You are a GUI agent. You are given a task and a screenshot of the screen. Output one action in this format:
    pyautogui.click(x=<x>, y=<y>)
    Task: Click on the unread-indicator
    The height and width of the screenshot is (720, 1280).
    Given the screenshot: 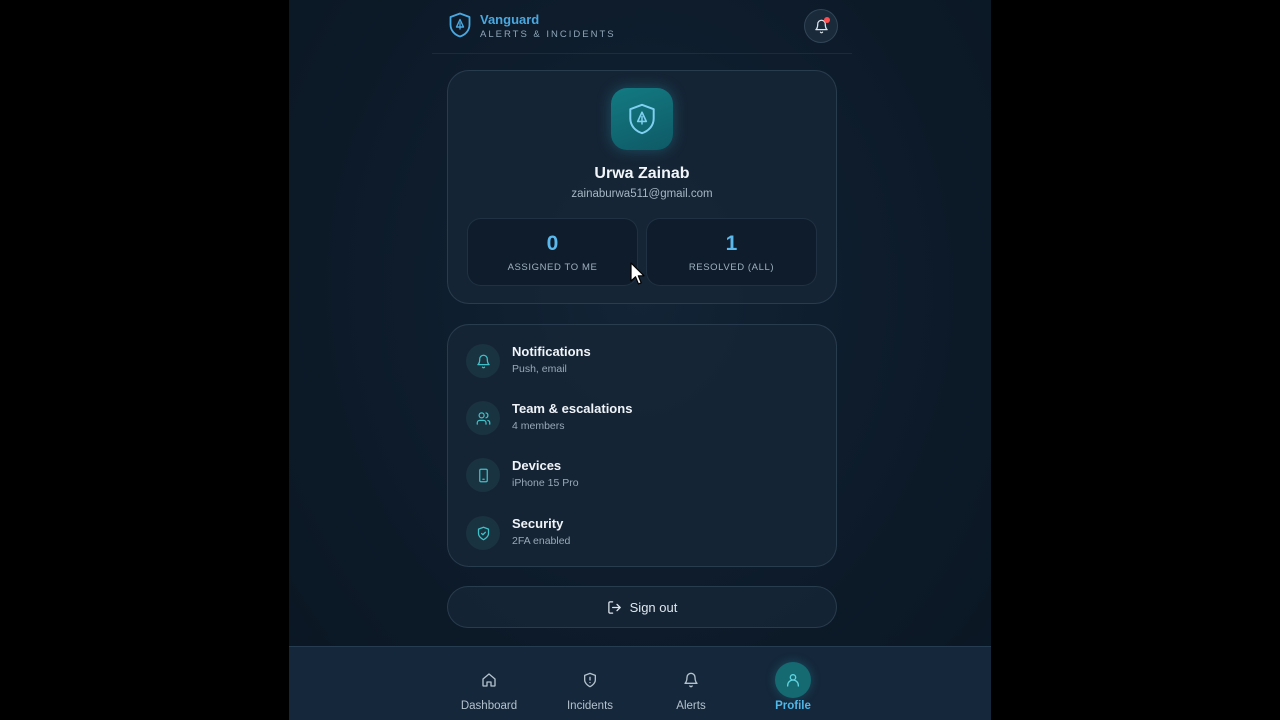 What is the action you would take?
    pyautogui.click(x=827, y=20)
    